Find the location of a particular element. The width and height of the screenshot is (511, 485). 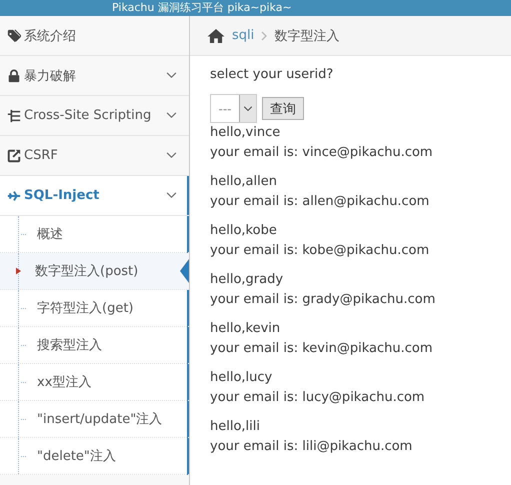

userid-select: --- is located at coordinates (233, 108).